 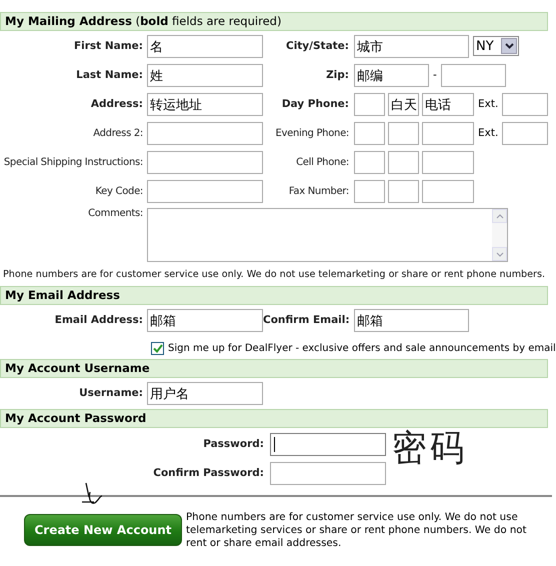 What do you see at coordinates (307, 320) in the screenshot?
I see `field-label: Confirm Email:` at bounding box center [307, 320].